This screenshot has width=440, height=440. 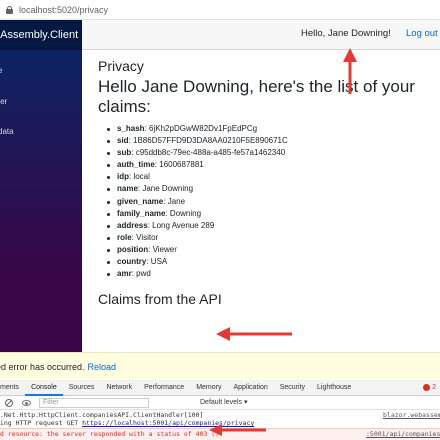 I want to click on brand-label: bAssembly.Client, so click(x=39, y=35).